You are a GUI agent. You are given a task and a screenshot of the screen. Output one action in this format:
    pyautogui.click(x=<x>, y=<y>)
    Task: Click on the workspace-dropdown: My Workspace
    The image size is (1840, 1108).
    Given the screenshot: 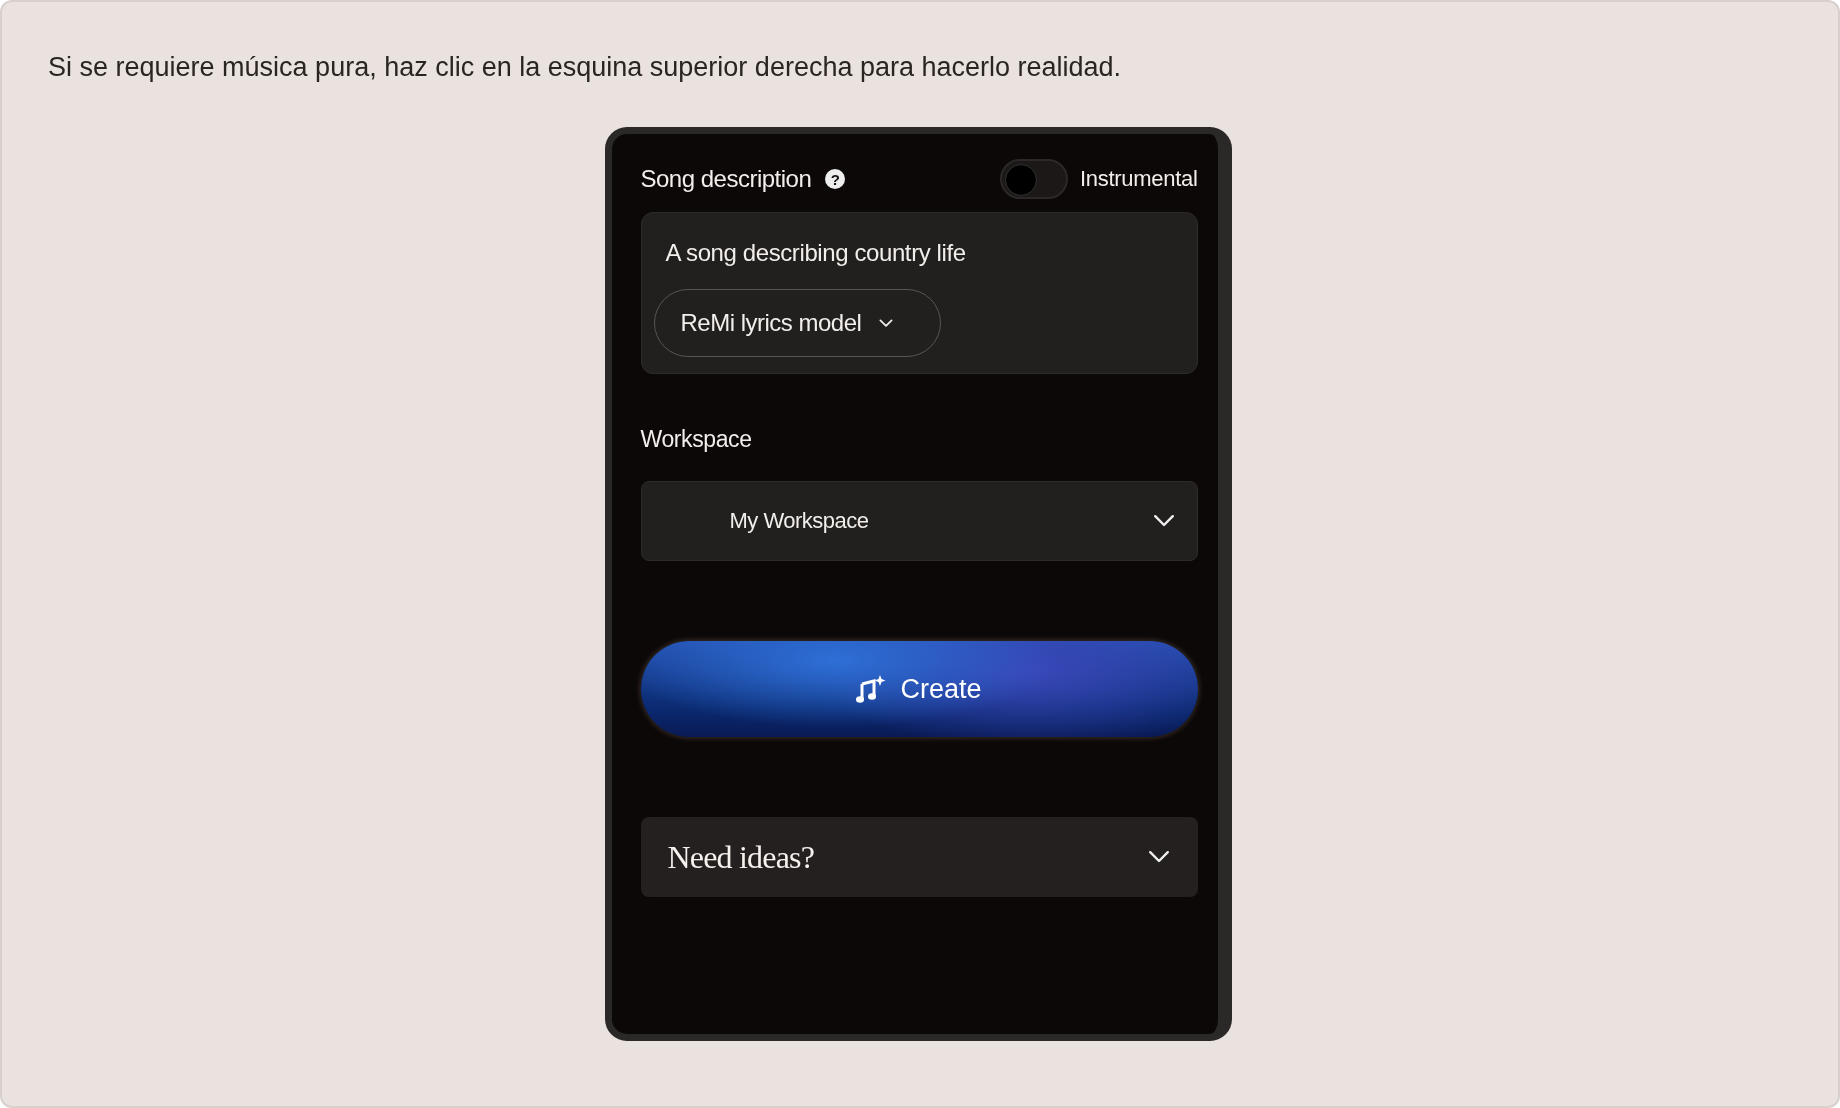 What is the action you would take?
    pyautogui.click(x=919, y=521)
    